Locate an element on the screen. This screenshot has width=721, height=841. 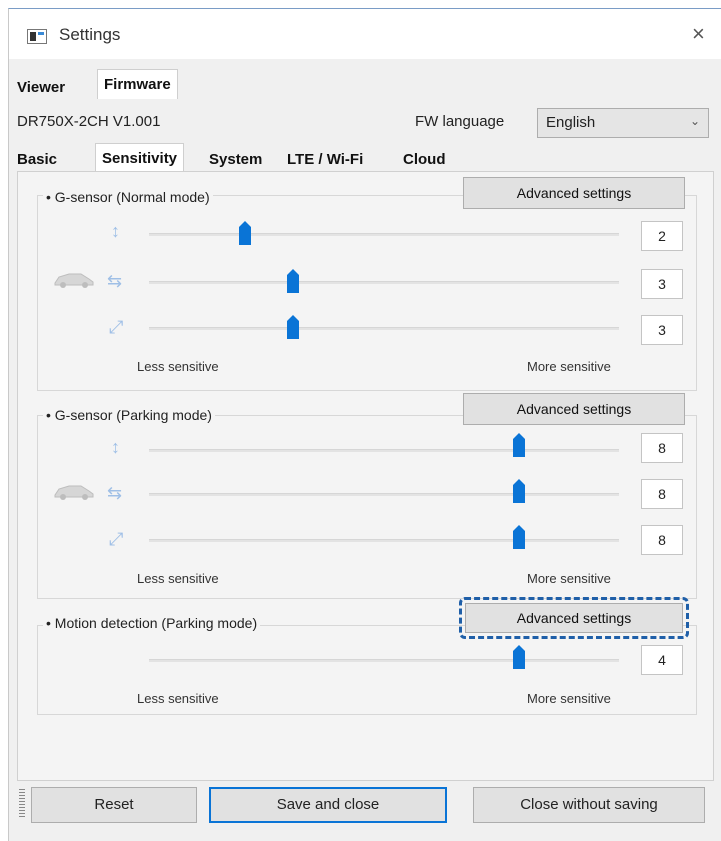
motion-value: 4 is located at coordinates (662, 660).